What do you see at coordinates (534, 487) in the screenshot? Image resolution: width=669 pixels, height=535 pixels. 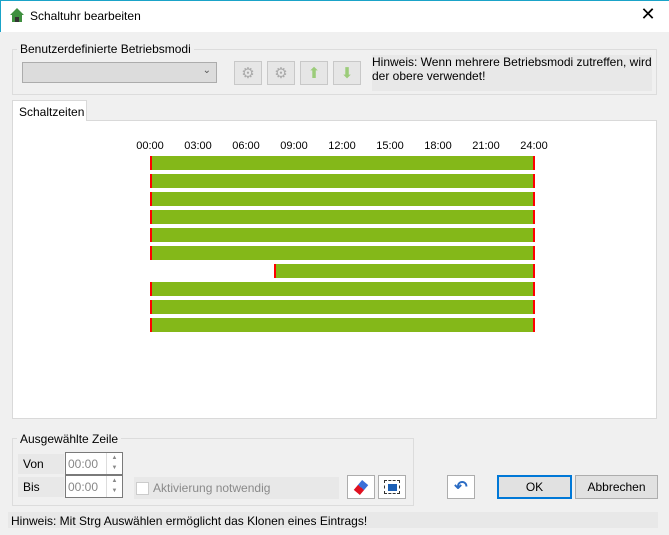 I see `ok-button: OK` at bounding box center [534, 487].